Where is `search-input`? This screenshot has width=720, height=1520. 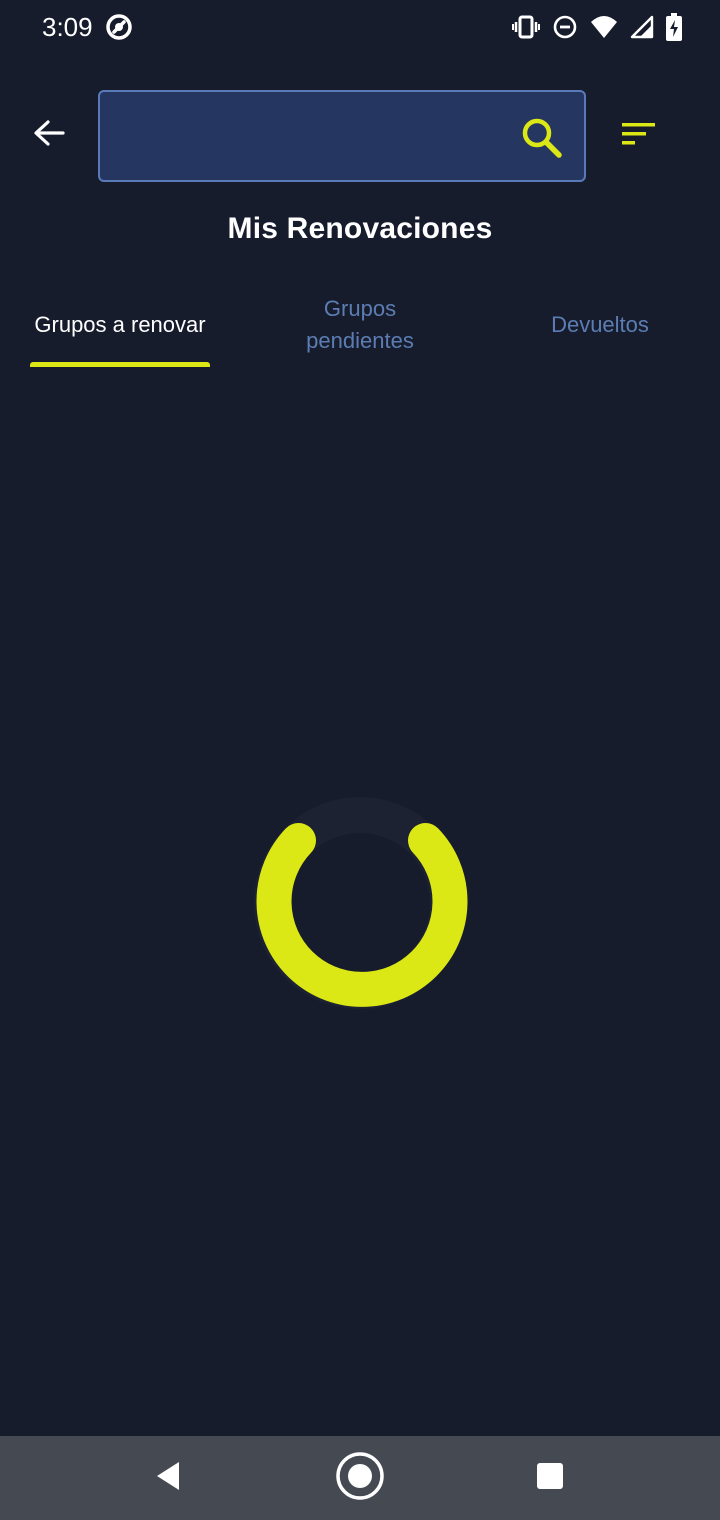
search-input is located at coordinates (316, 137).